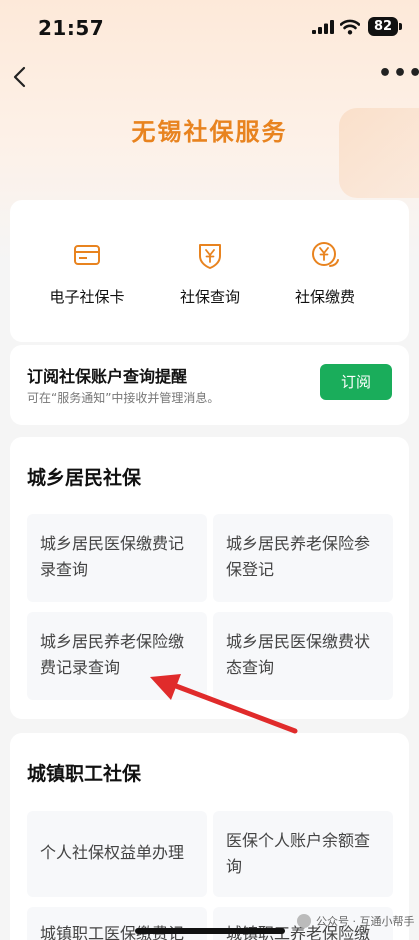 Image resolution: width=419 pixels, height=940 pixels. Describe the element at coordinates (400, 26) in the screenshot. I see `battery-tip` at that location.